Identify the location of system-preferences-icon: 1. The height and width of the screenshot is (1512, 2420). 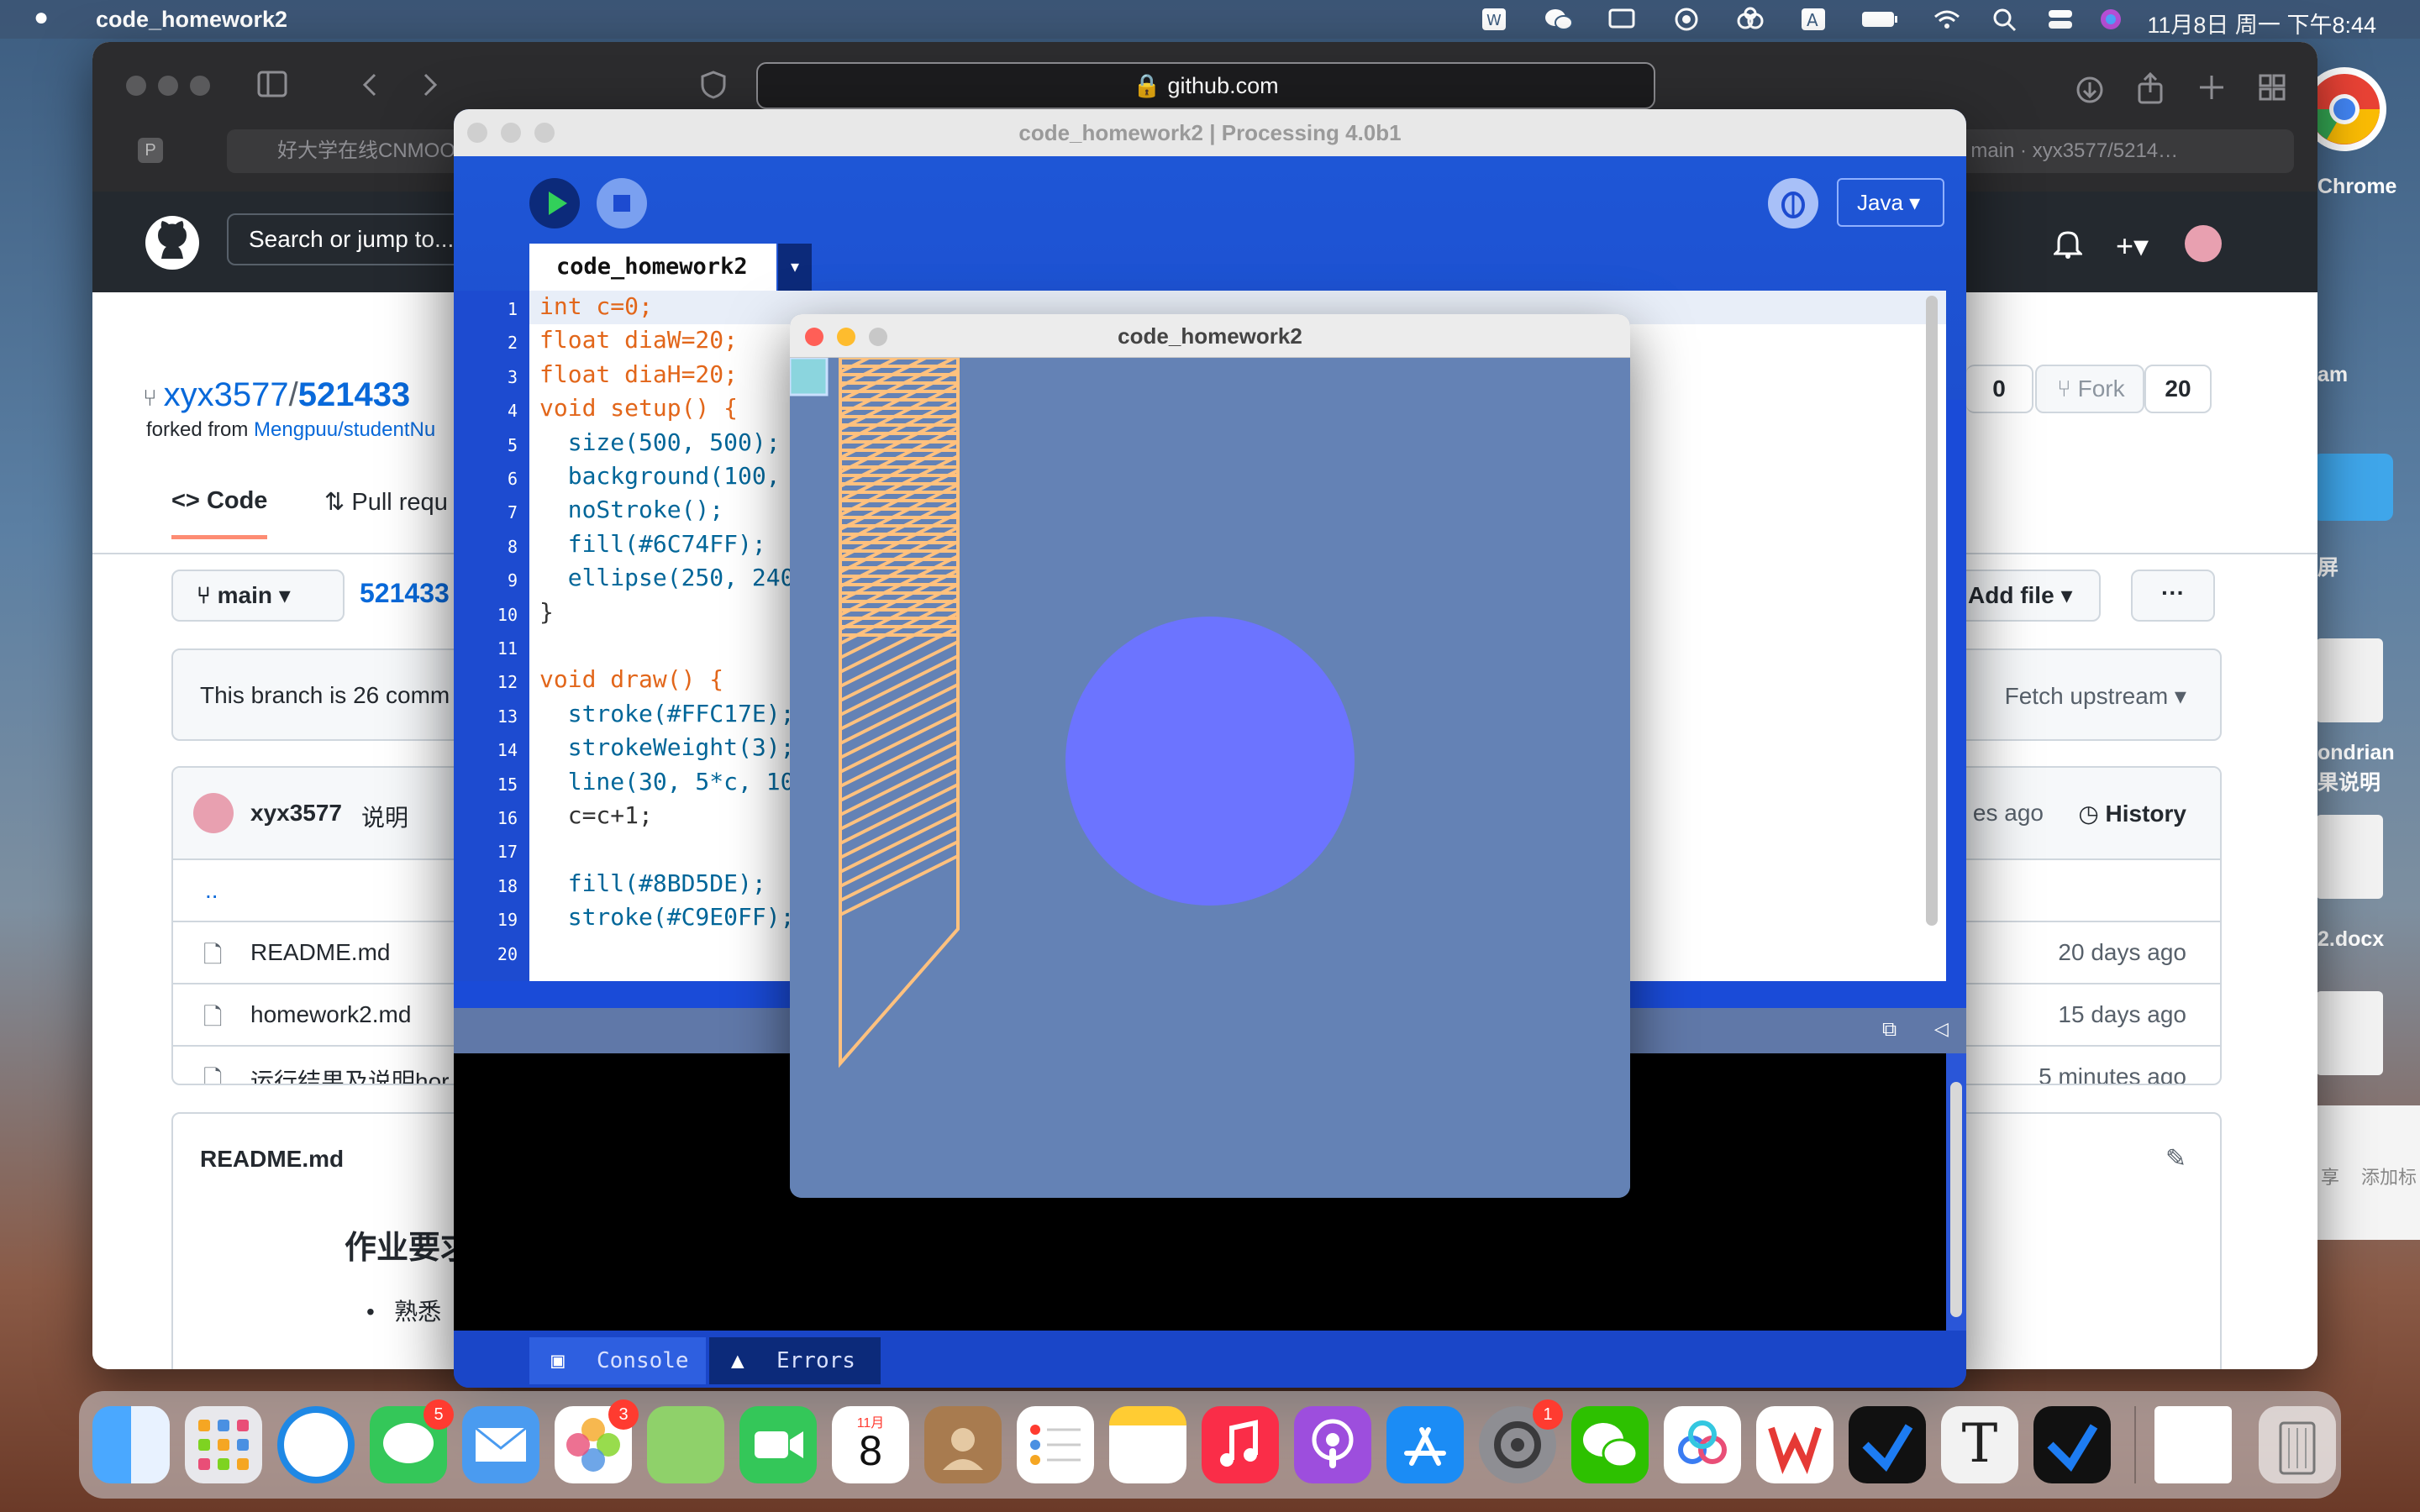
(1521, 1441).